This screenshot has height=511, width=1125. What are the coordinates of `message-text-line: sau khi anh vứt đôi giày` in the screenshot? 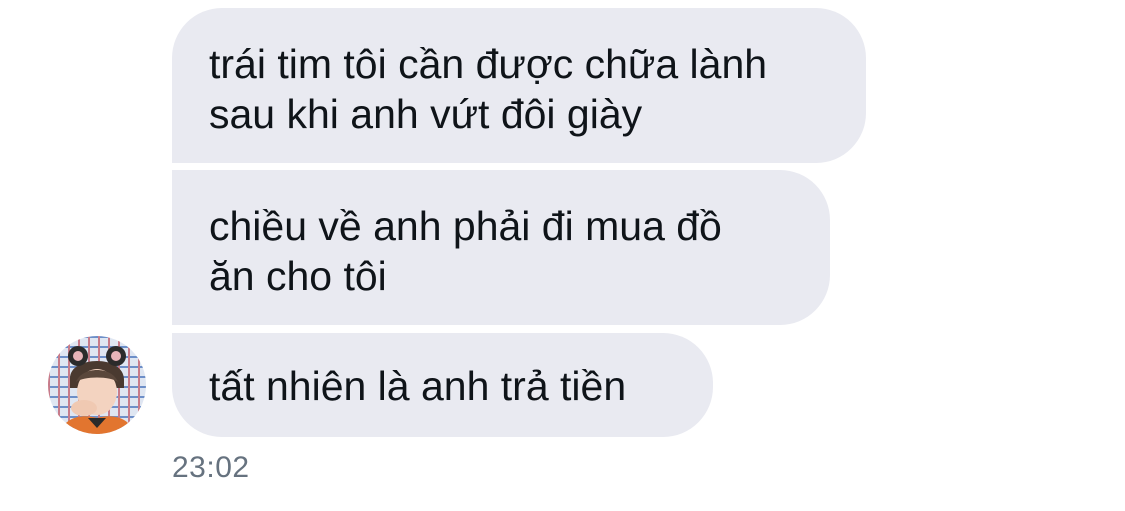 It's located at (426, 114).